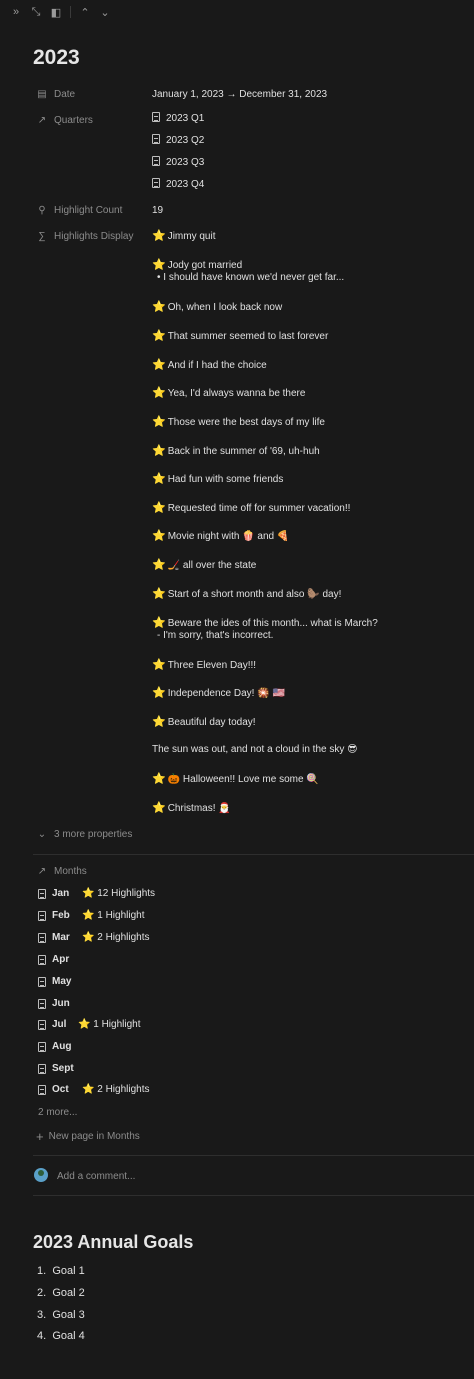 The image size is (474, 1379). Describe the element at coordinates (56, 12) in the screenshot. I see `sidebar-icon: ◧` at that location.